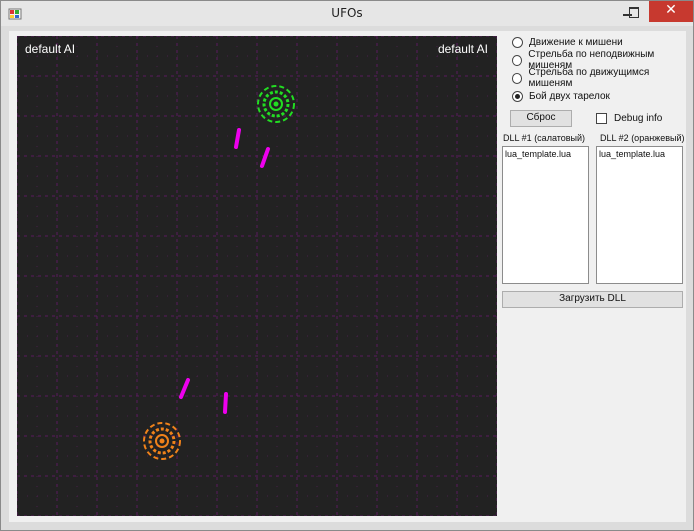  Describe the element at coordinates (276, 104) in the screenshot. I see `ufo-green` at that location.